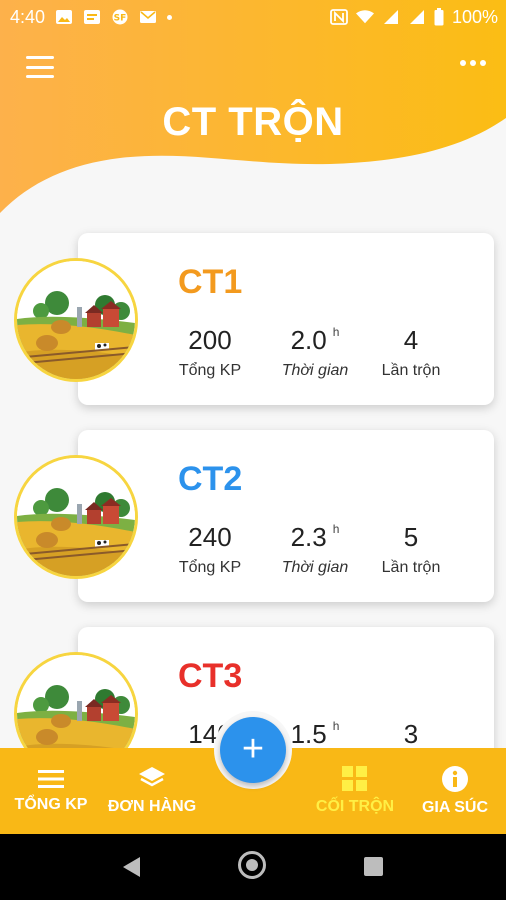  I want to click on fab-container: +, so click(253, 750).